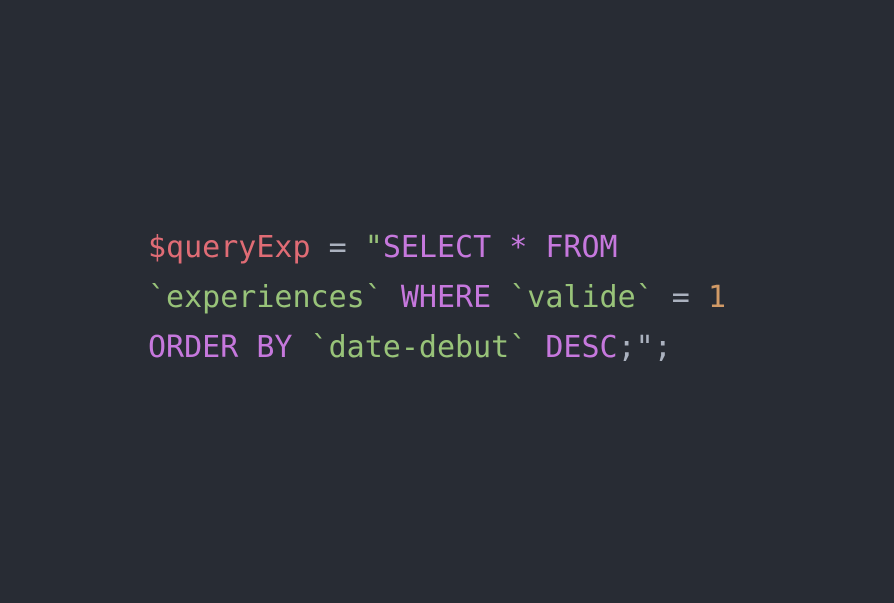 This screenshot has width=894, height=603. Describe the element at coordinates (229, 247) in the screenshot. I see `variable-token: $queryExp` at that location.